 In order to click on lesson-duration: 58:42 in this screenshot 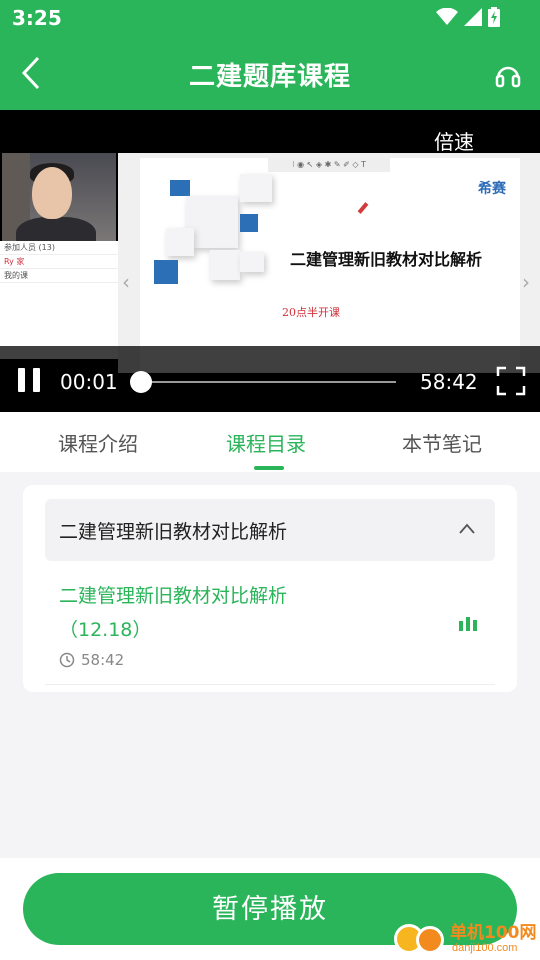, I will do `click(103, 660)`.